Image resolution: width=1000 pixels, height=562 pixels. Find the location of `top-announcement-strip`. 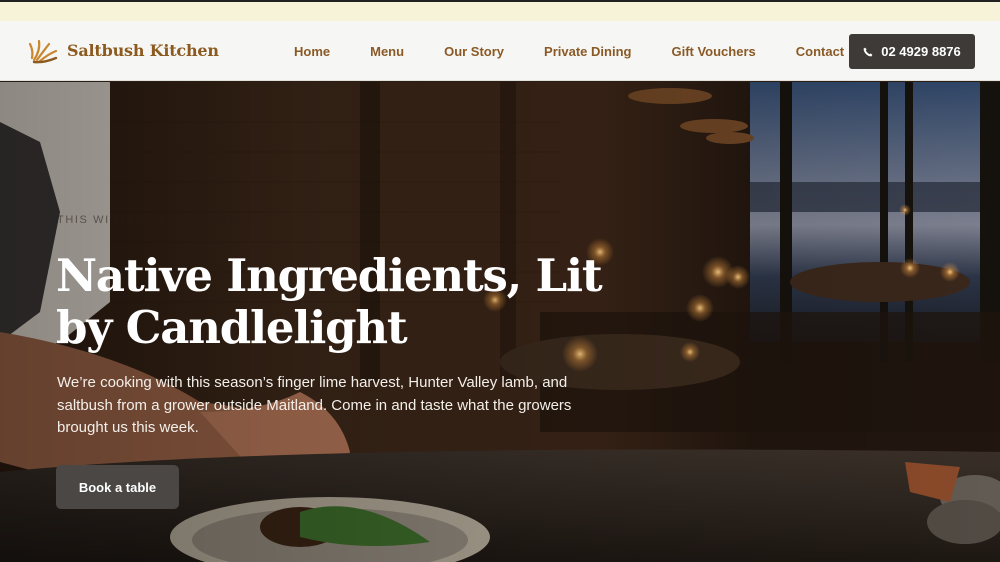

top-announcement-strip is located at coordinates (500, 10).